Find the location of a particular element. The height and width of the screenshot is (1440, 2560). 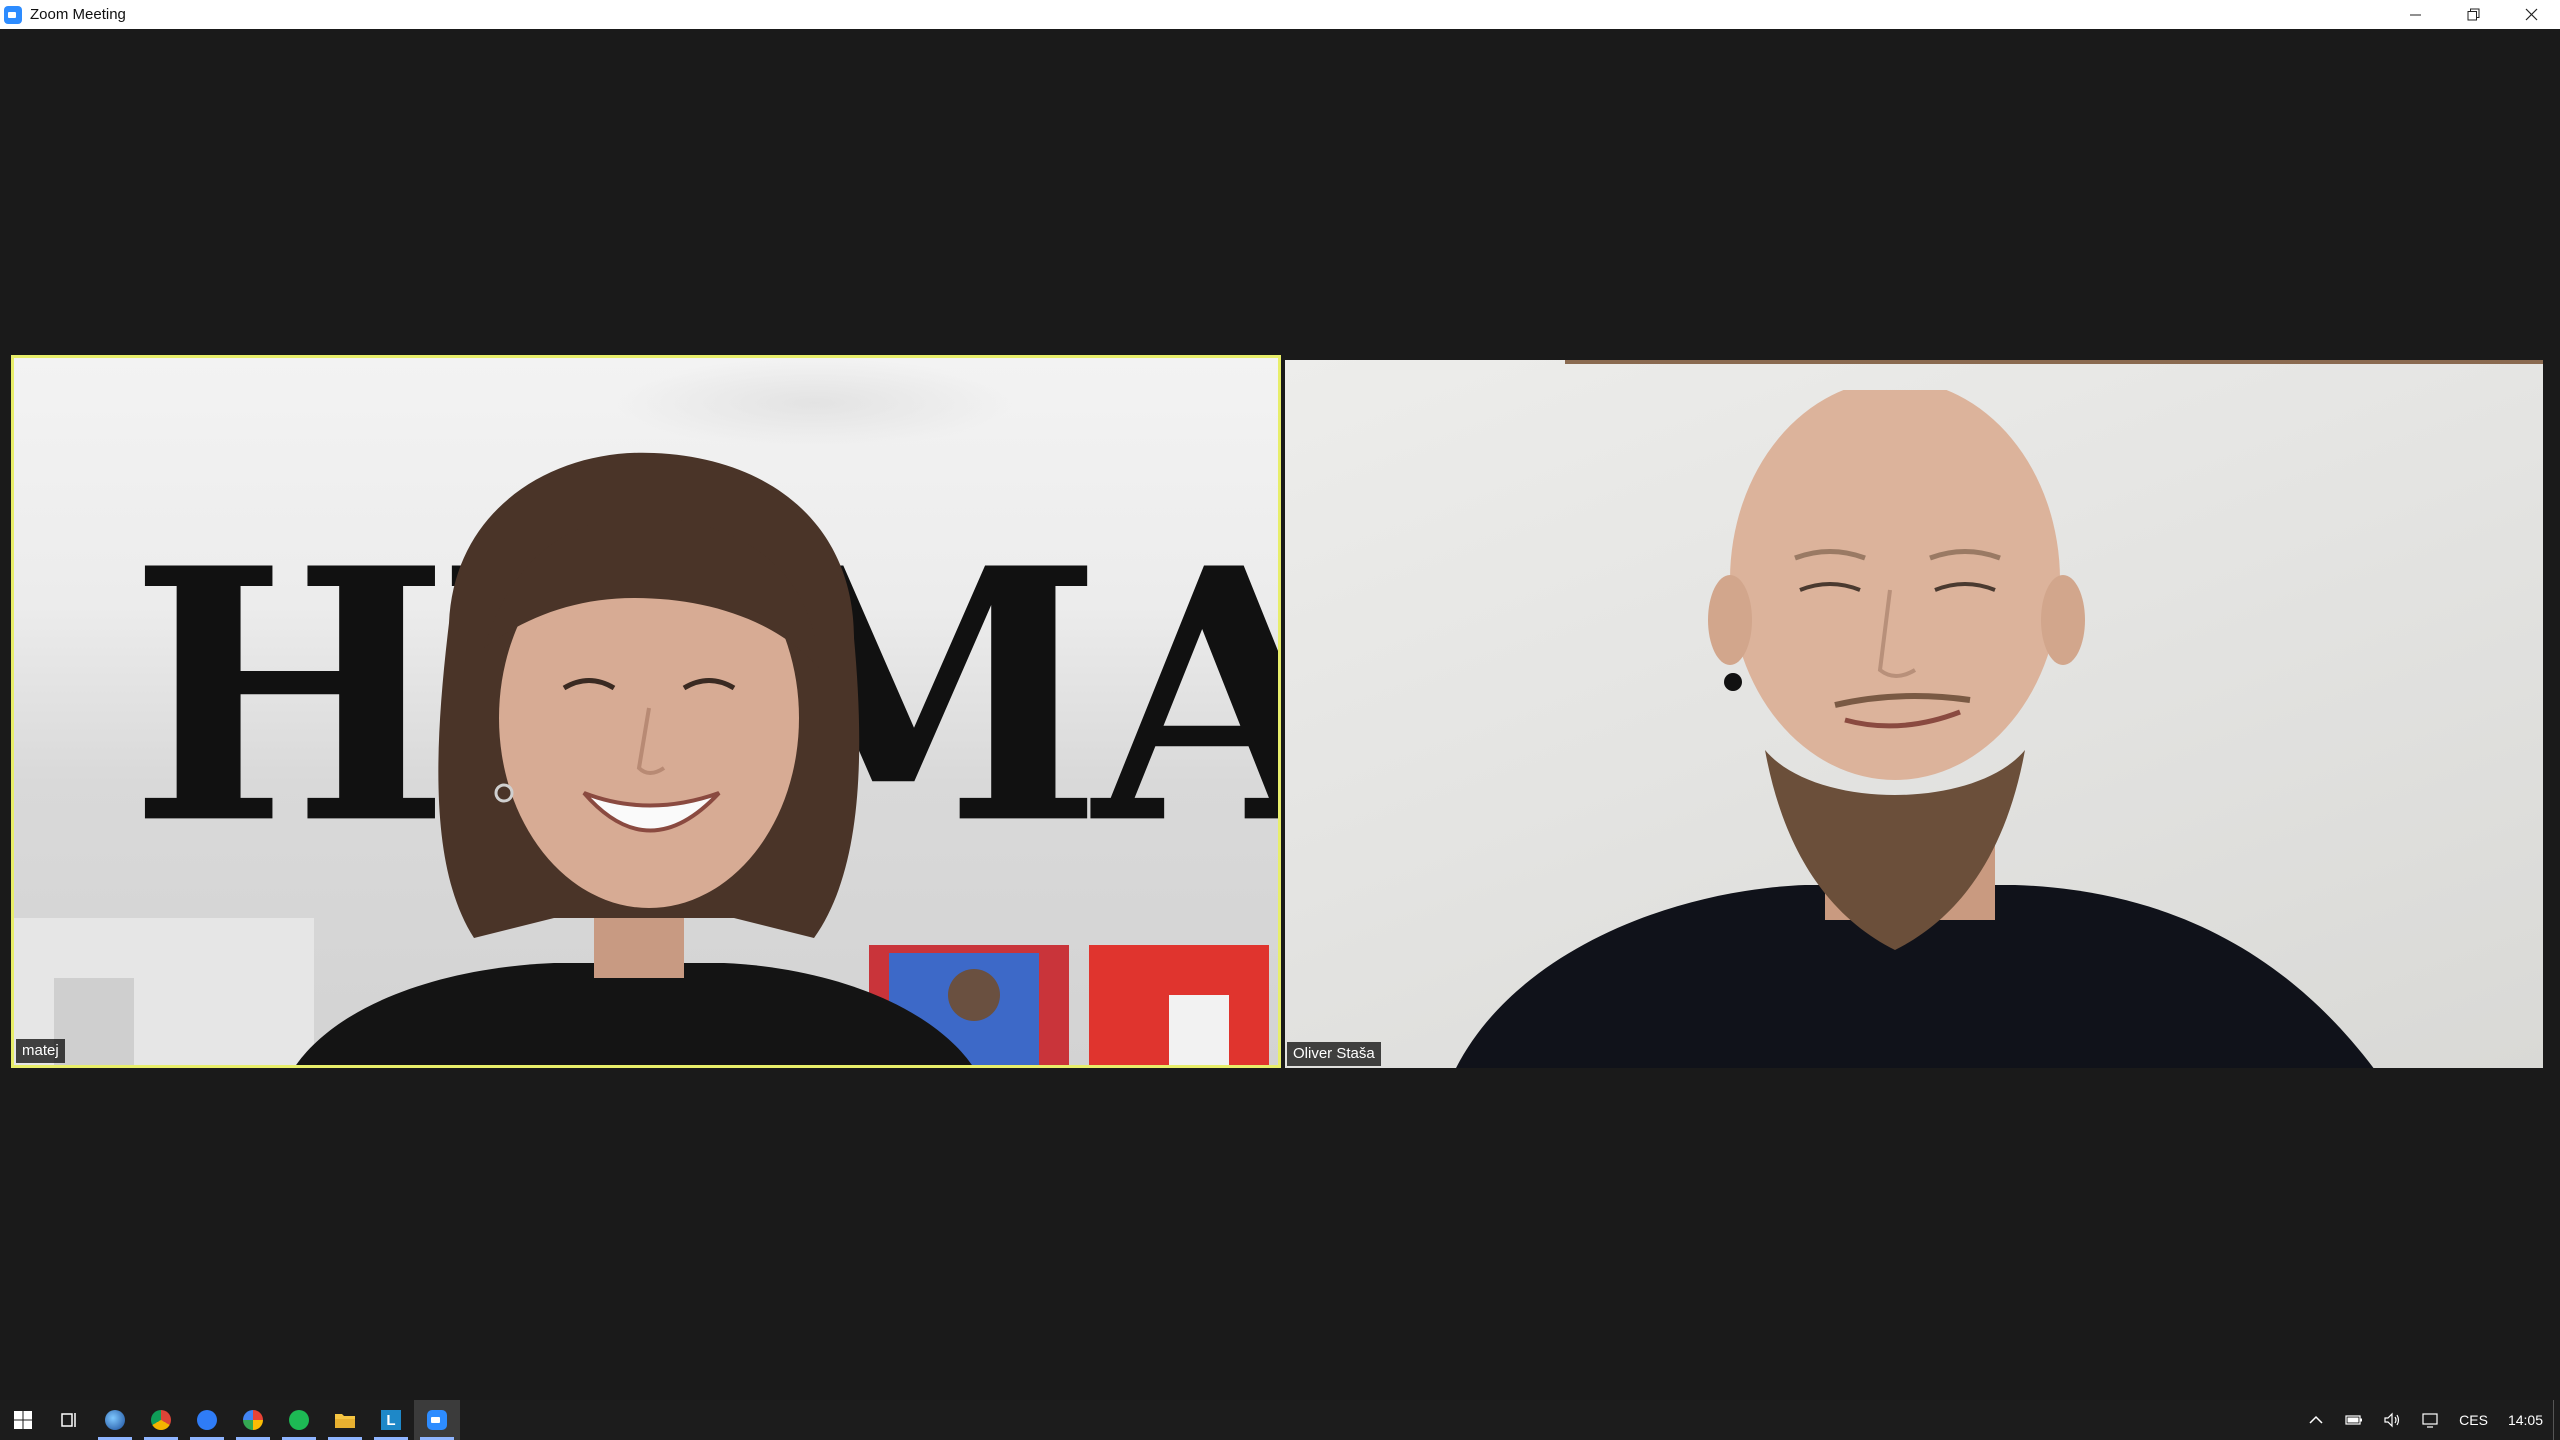

show-hidden-icons-button is located at coordinates (2316, 1420).